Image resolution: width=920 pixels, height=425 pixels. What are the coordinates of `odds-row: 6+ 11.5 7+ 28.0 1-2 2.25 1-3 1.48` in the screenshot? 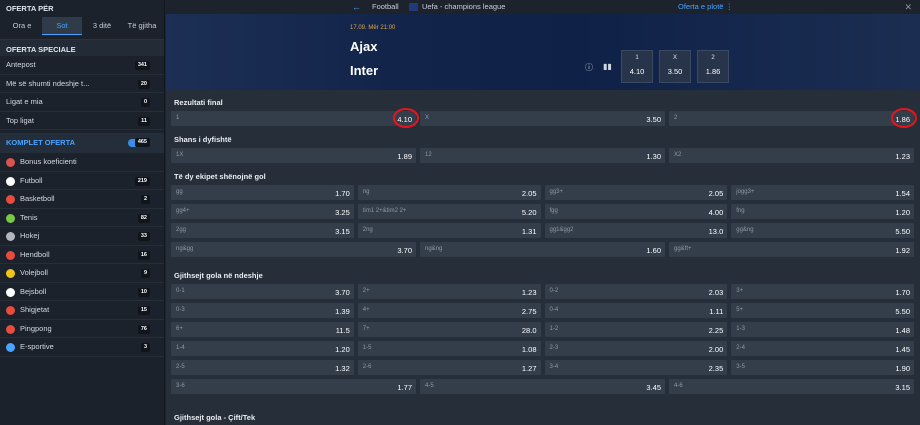 It's located at (542, 329).